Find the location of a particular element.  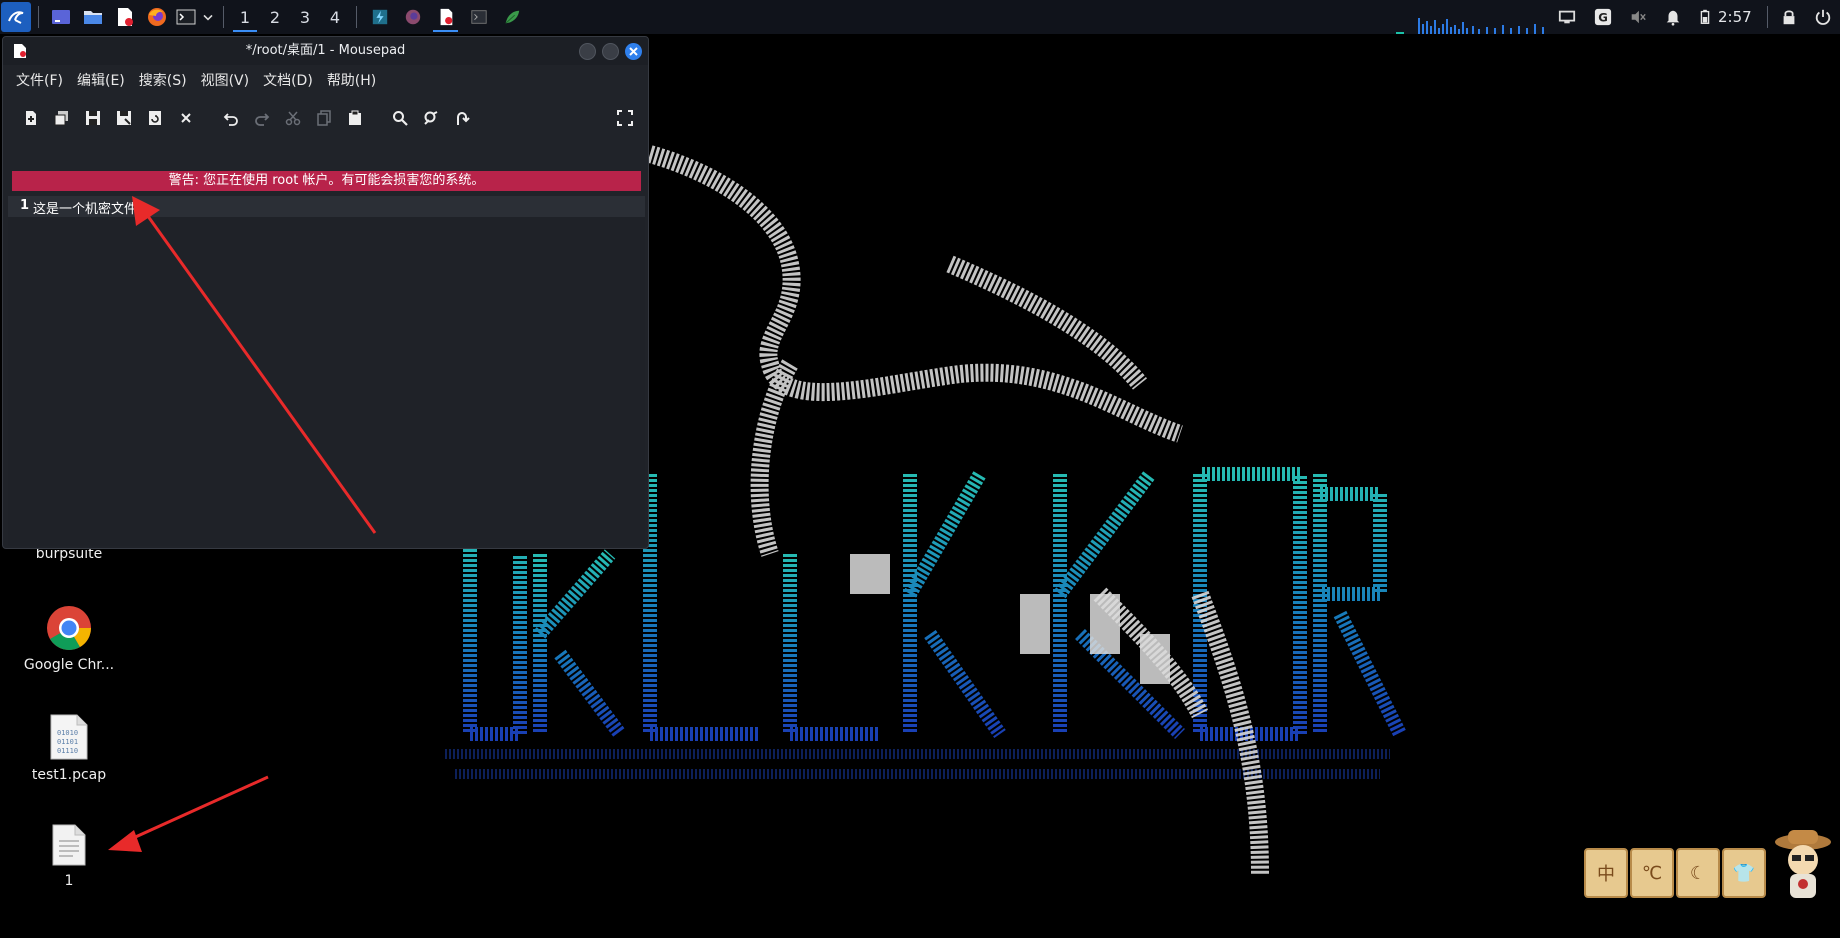

find-button is located at coordinates (399, 118).